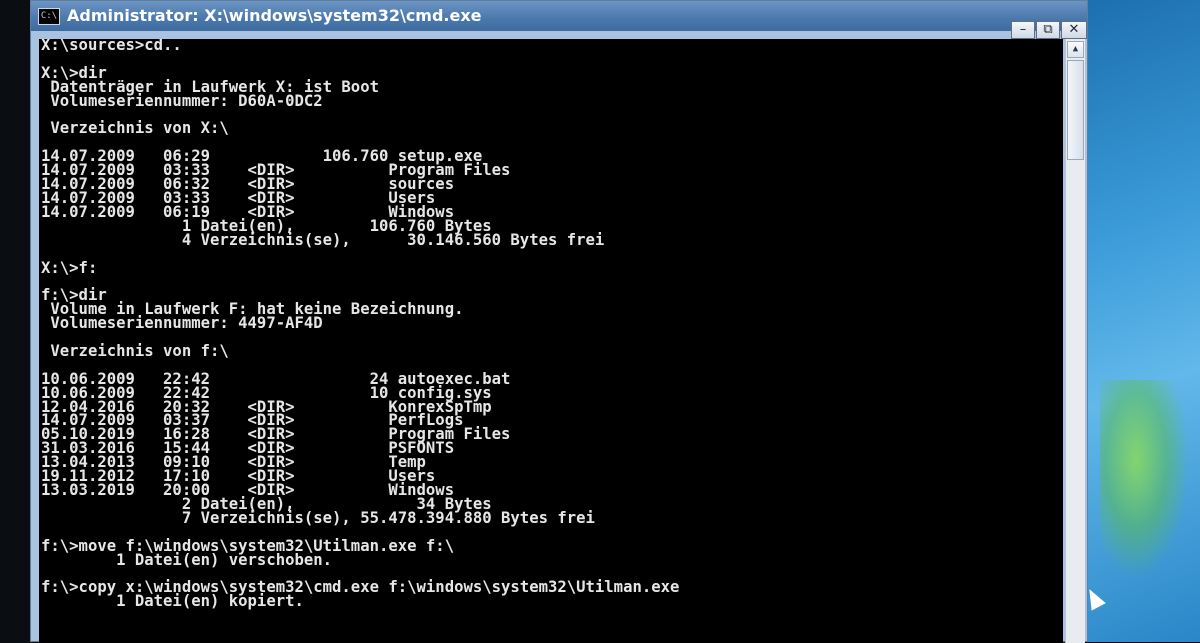 The width and height of the screenshot is (1200, 643). What do you see at coordinates (135, 128) in the screenshot?
I see `console-line: Verzeichnis von X:\` at bounding box center [135, 128].